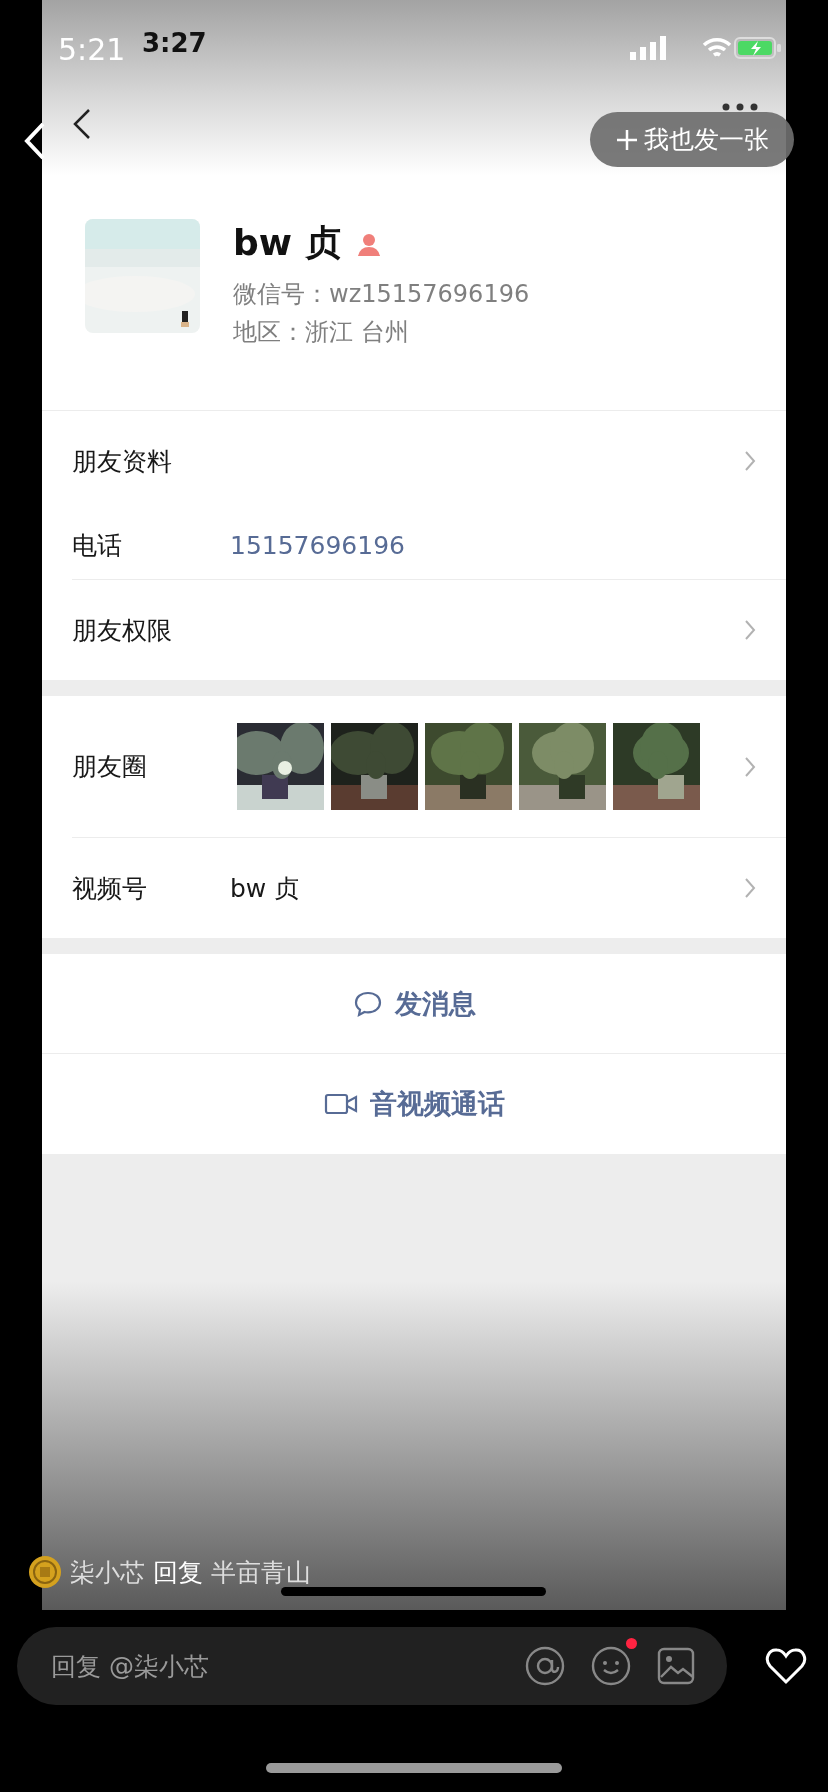 The image size is (828, 1792). Describe the element at coordinates (381, 294) in the screenshot. I see `wechat-id: 微信号：wz15157696196` at that location.